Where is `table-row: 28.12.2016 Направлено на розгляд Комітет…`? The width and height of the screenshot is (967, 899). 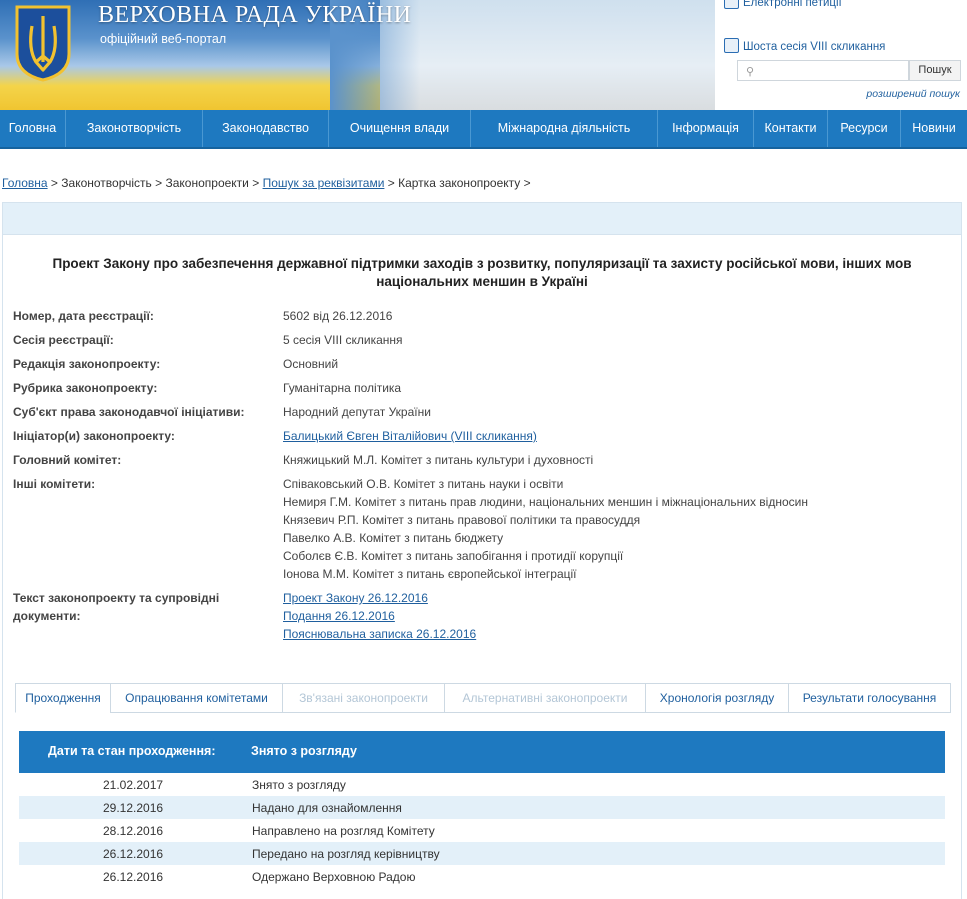
table-row: 28.12.2016 Направлено на розгляд Комітет… is located at coordinates (482, 830).